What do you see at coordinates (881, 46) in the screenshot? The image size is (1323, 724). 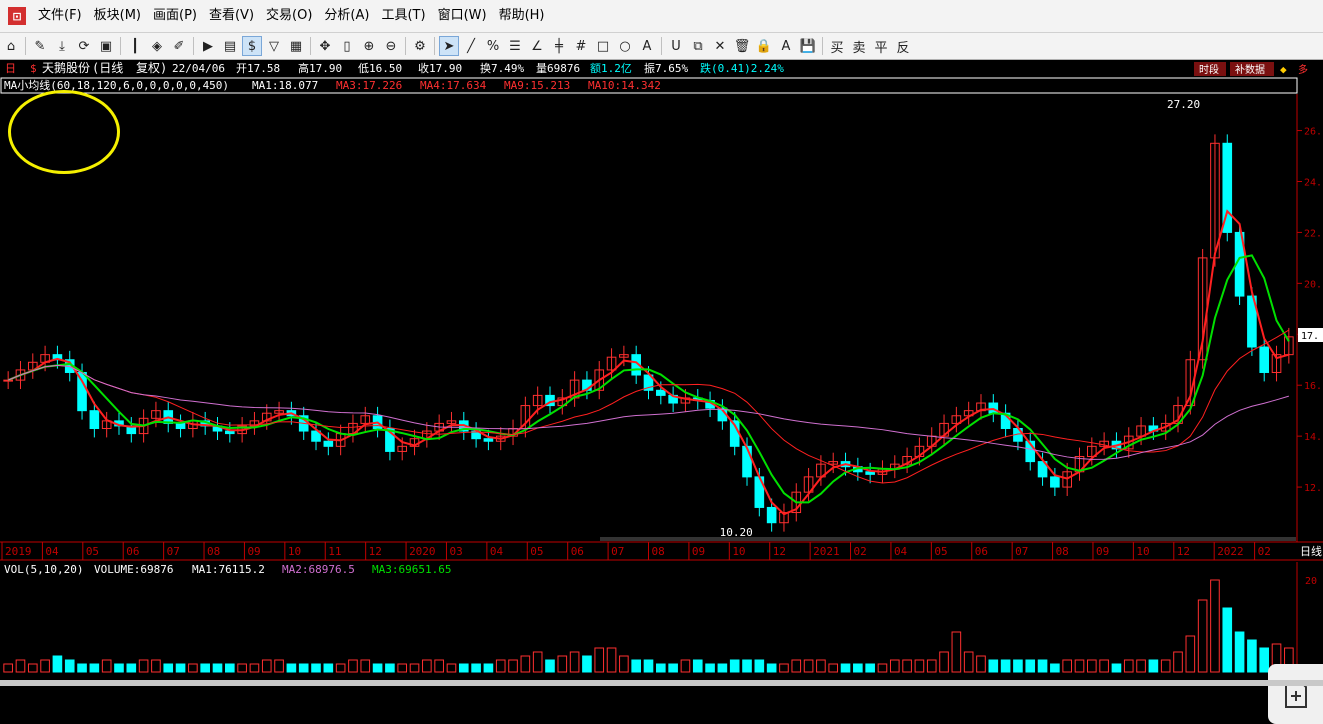 I see `close-position-button: 平` at bounding box center [881, 46].